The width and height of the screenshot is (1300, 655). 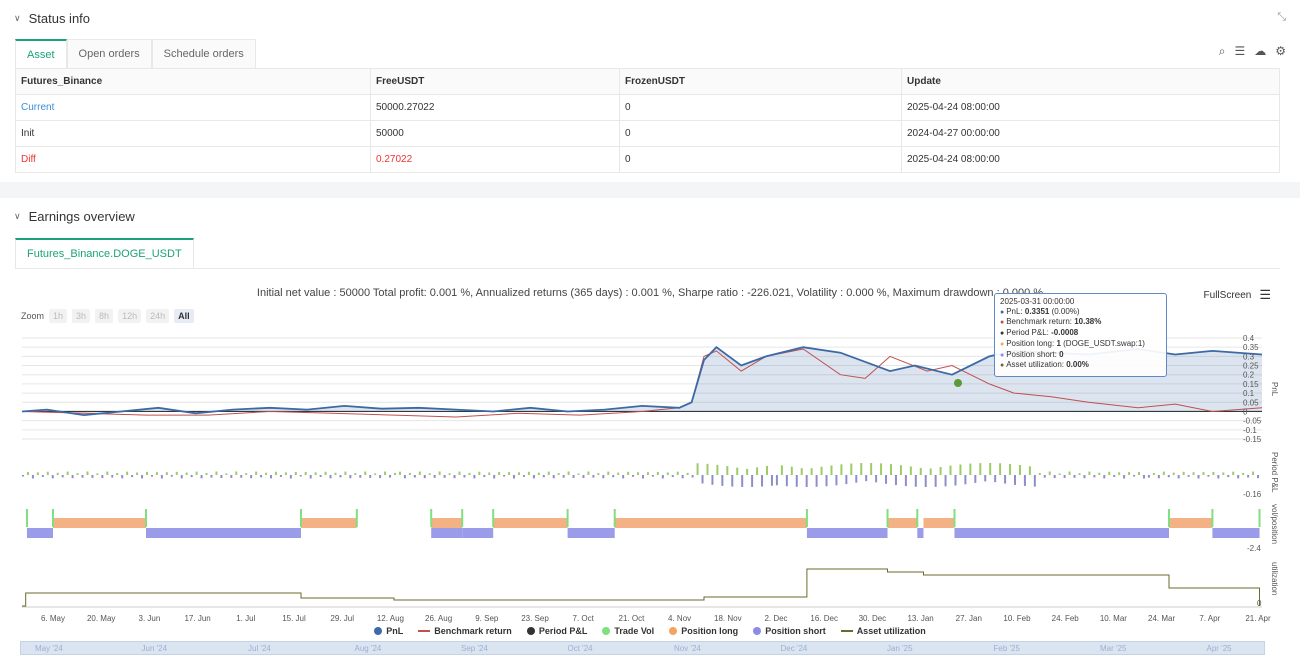 I want to click on table-cell: 2025-04-24 08:00:00, so click(x=1090, y=159).